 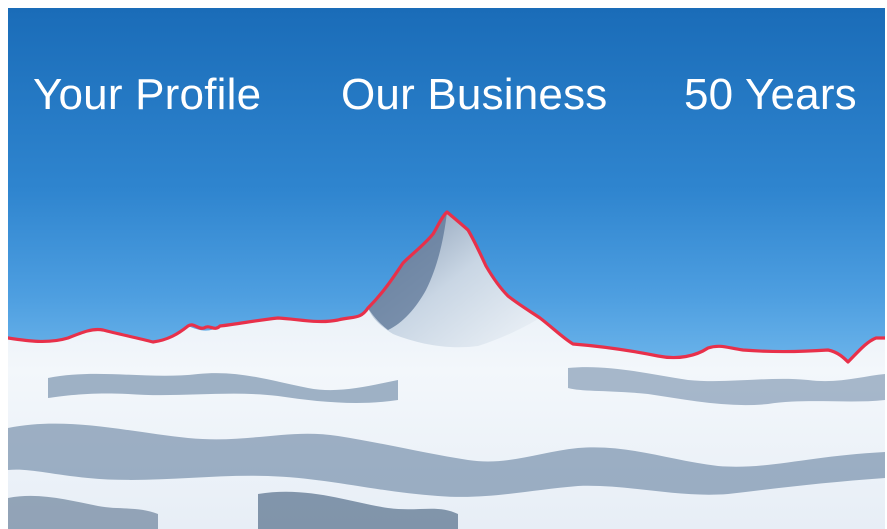 What do you see at coordinates (770, 95) in the screenshot?
I see `nav-50-years: 50 Years` at bounding box center [770, 95].